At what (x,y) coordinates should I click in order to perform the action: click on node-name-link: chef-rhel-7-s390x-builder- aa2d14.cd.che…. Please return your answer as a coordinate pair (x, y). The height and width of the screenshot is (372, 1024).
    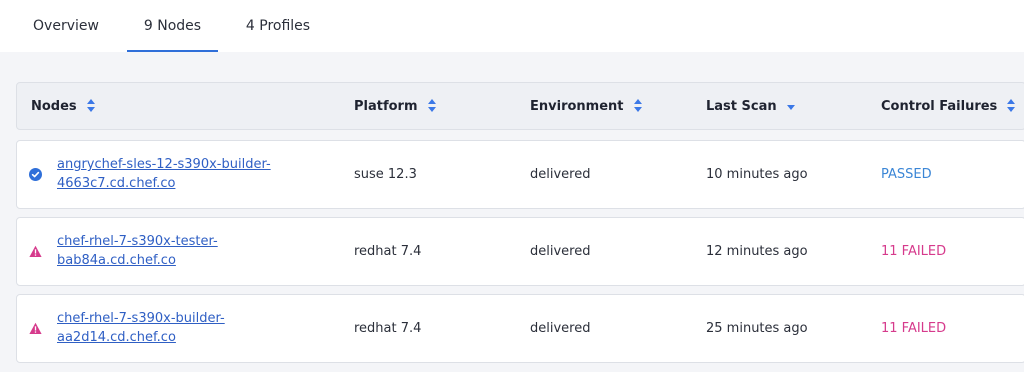
    Looking at the image, I should click on (177, 328).